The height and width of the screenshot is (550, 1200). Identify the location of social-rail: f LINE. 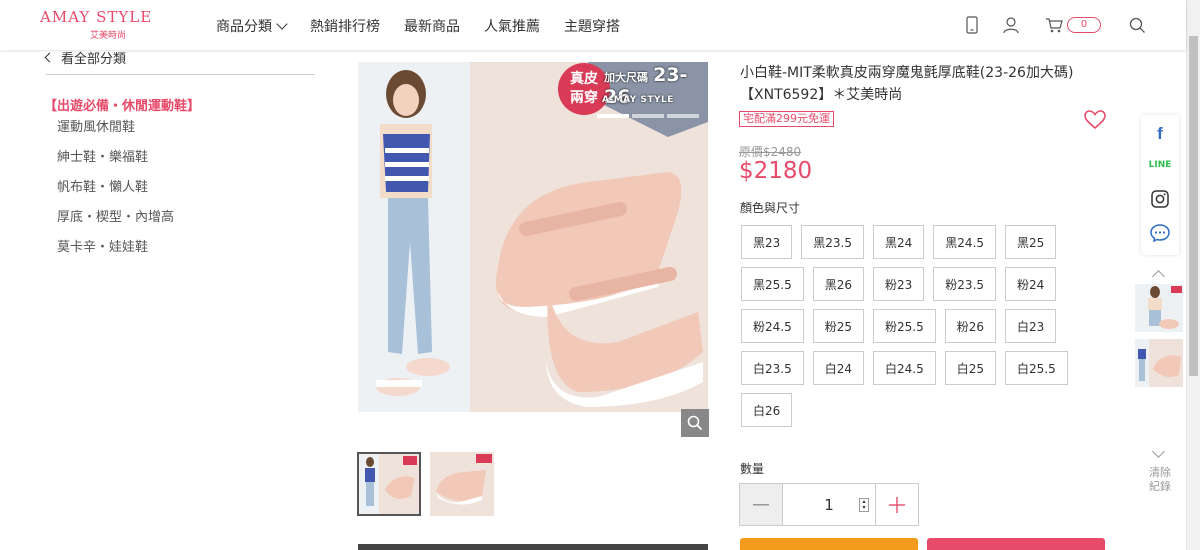
(1160, 185).